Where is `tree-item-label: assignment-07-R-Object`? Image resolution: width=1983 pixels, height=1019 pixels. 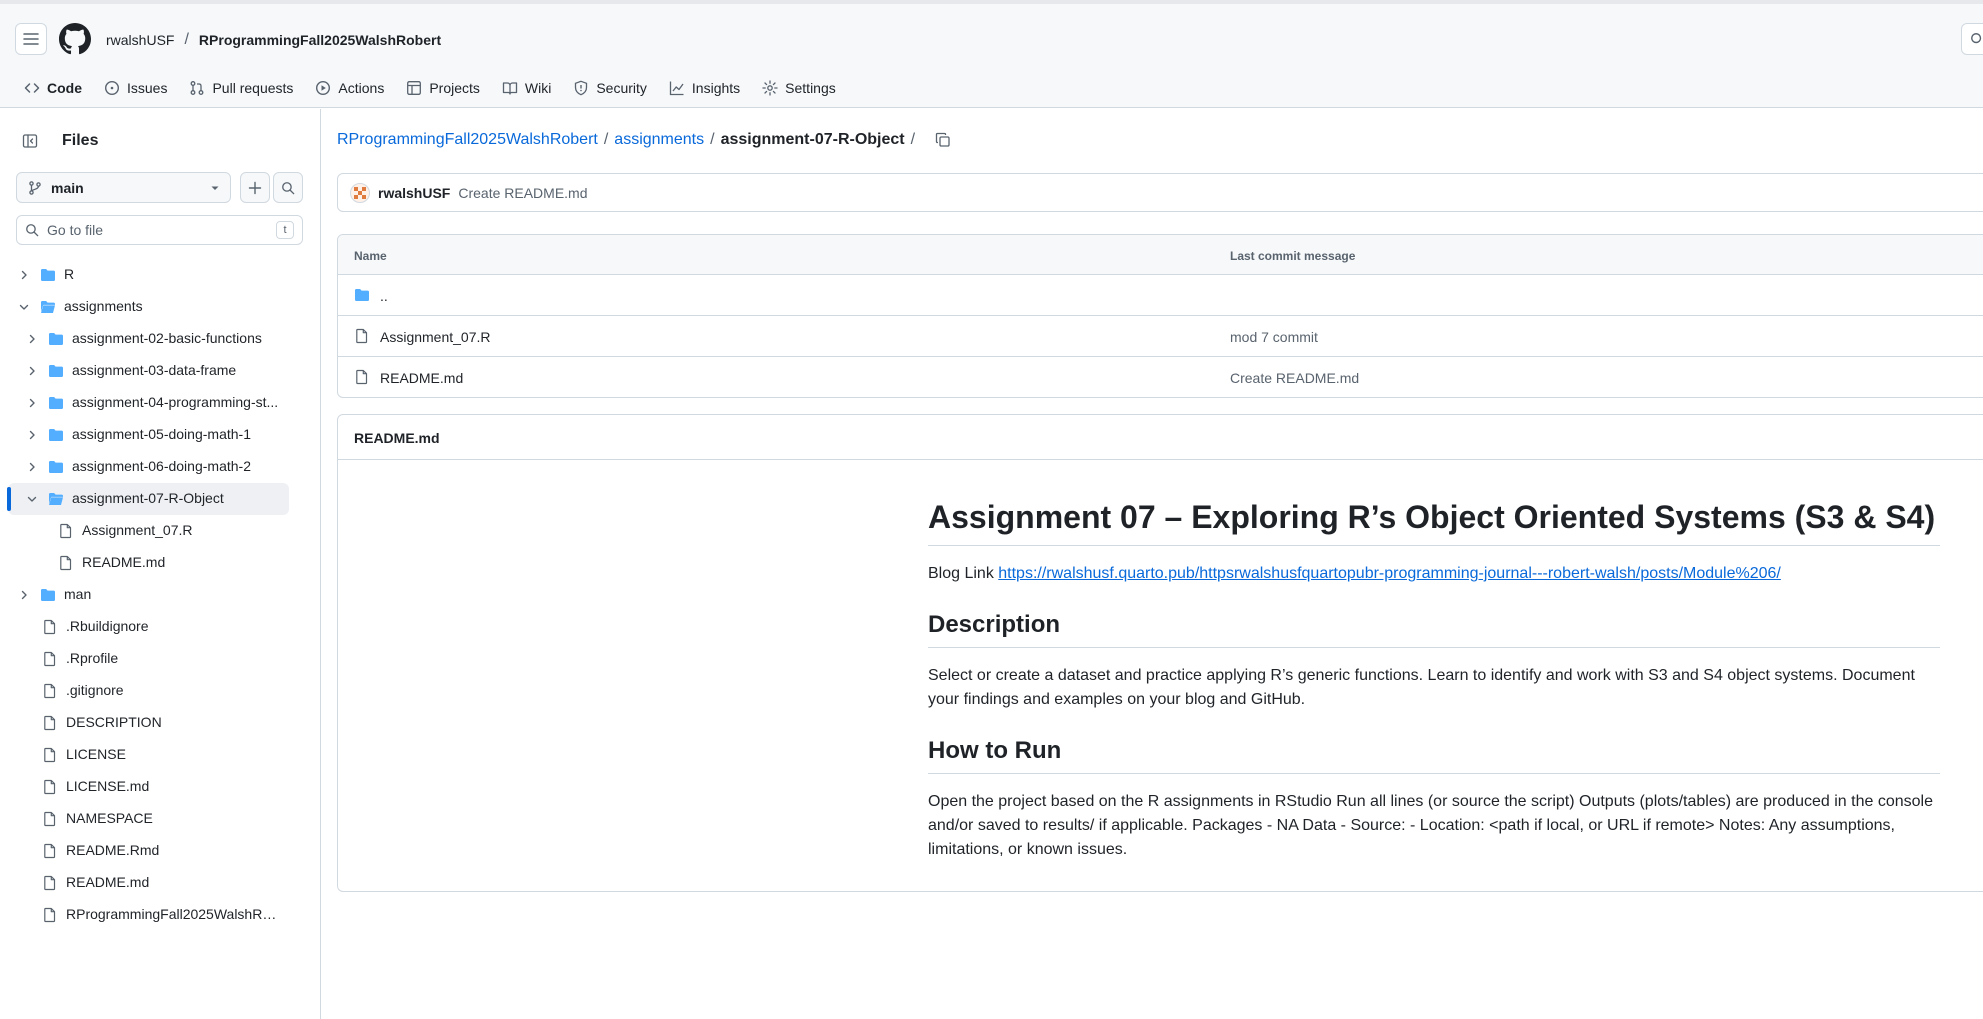 tree-item-label: assignment-07-R-Object is located at coordinates (148, 498).